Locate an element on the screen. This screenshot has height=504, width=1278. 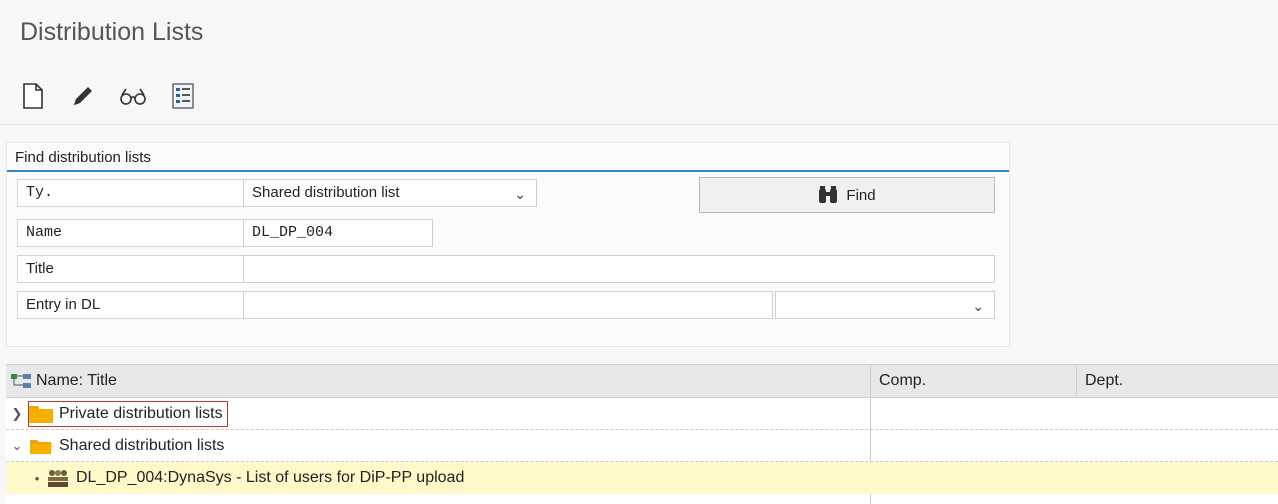
entry-label: Entry in DL is located at coordinates (132, 305).